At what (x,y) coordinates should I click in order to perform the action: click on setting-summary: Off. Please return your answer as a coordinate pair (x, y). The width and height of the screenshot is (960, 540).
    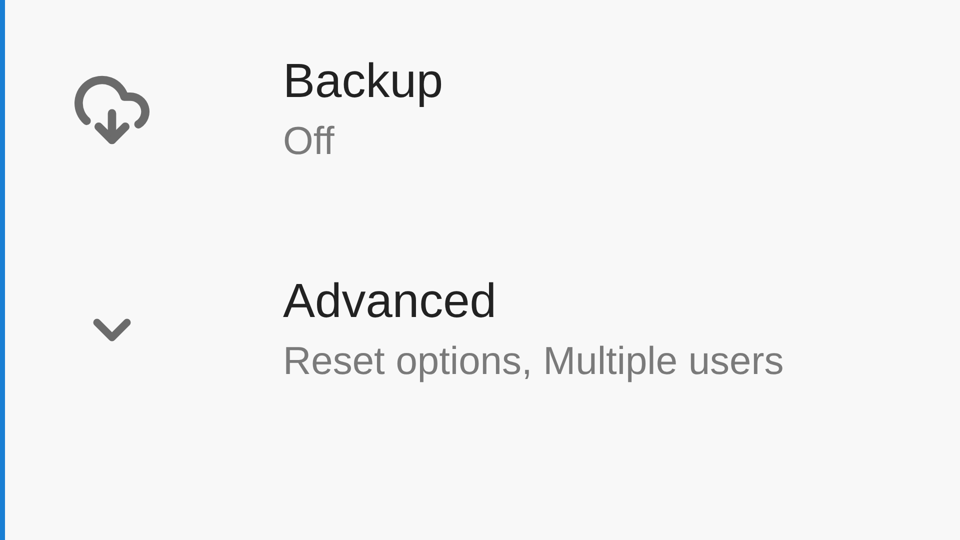
    Looking at the image, I should click on (309, 142).